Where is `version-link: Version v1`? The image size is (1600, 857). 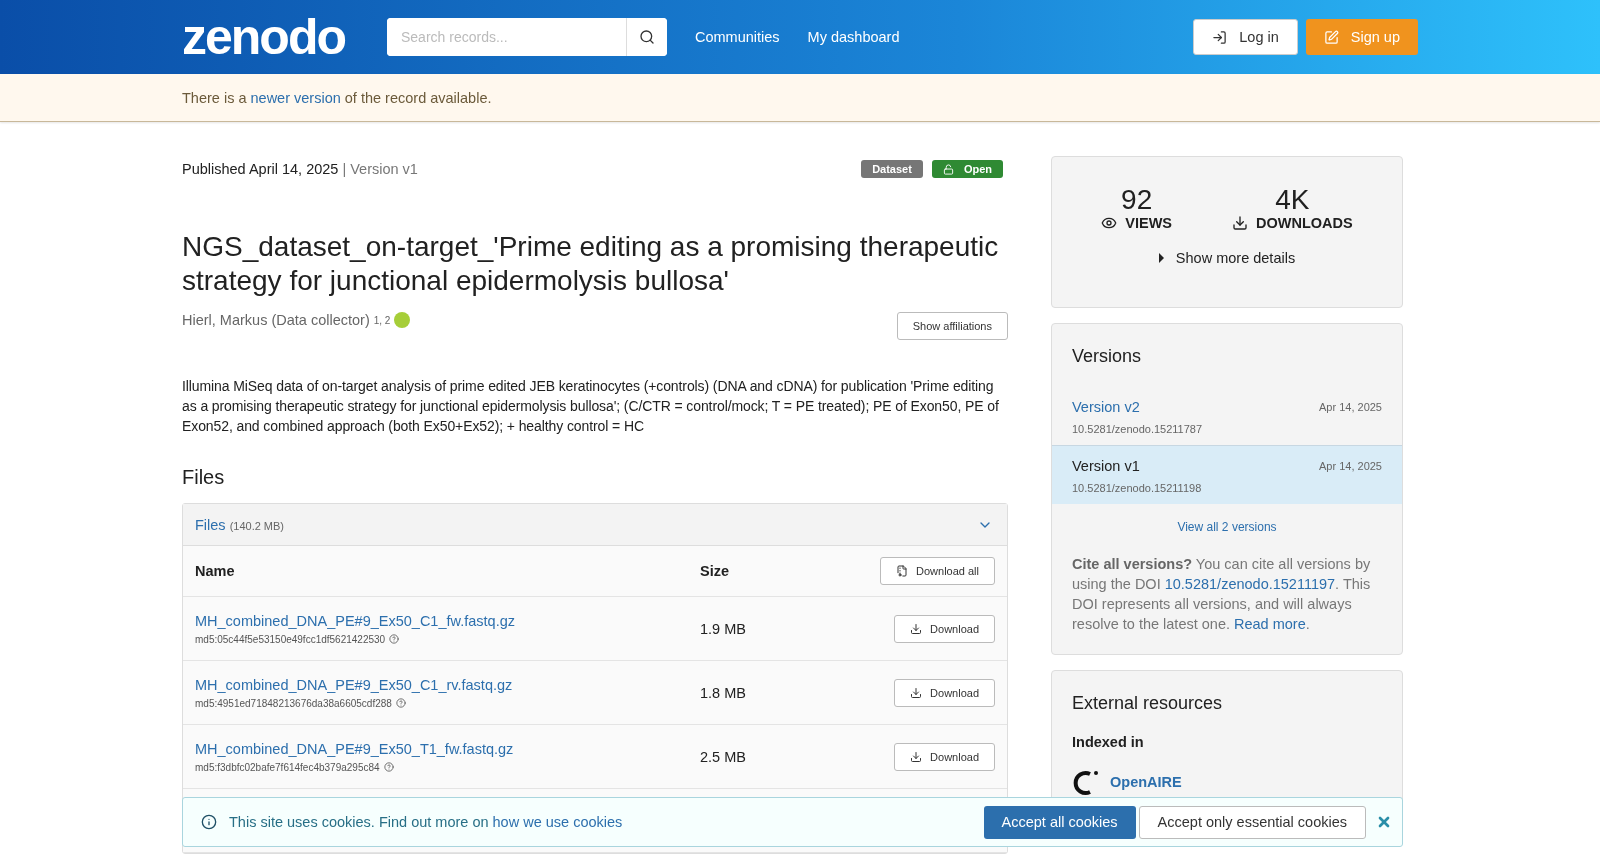 version-link: Version v1 is located at coordinates (1106, 466).